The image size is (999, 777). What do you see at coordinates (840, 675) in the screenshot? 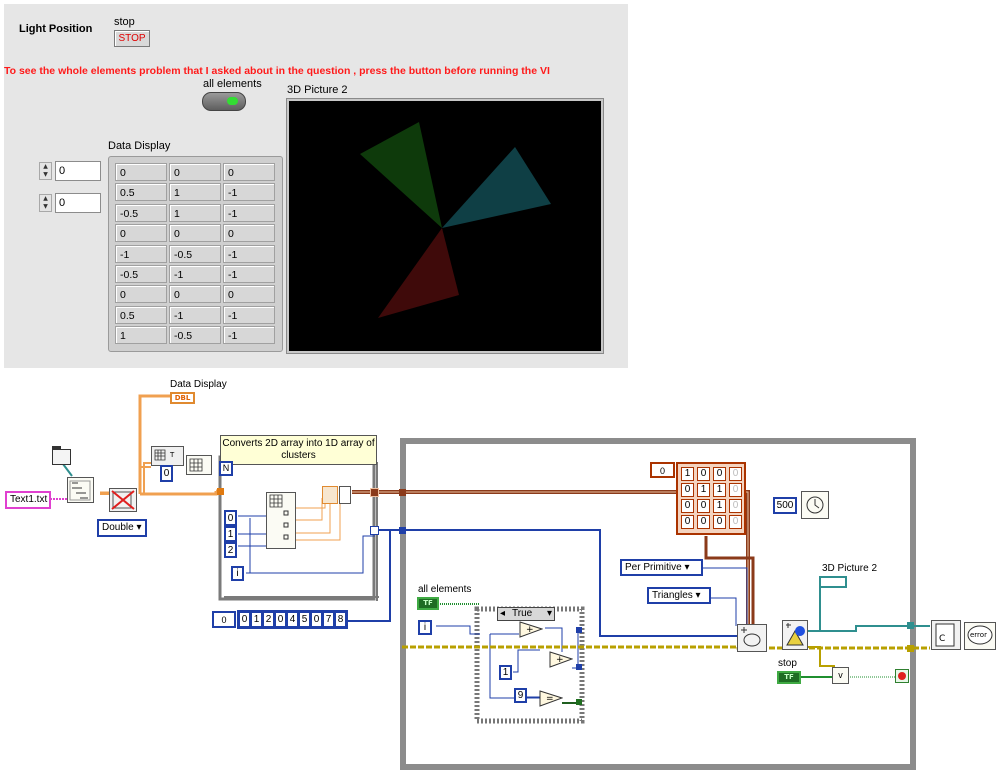
I see `or-node: v` at bounding box center [840, 675].